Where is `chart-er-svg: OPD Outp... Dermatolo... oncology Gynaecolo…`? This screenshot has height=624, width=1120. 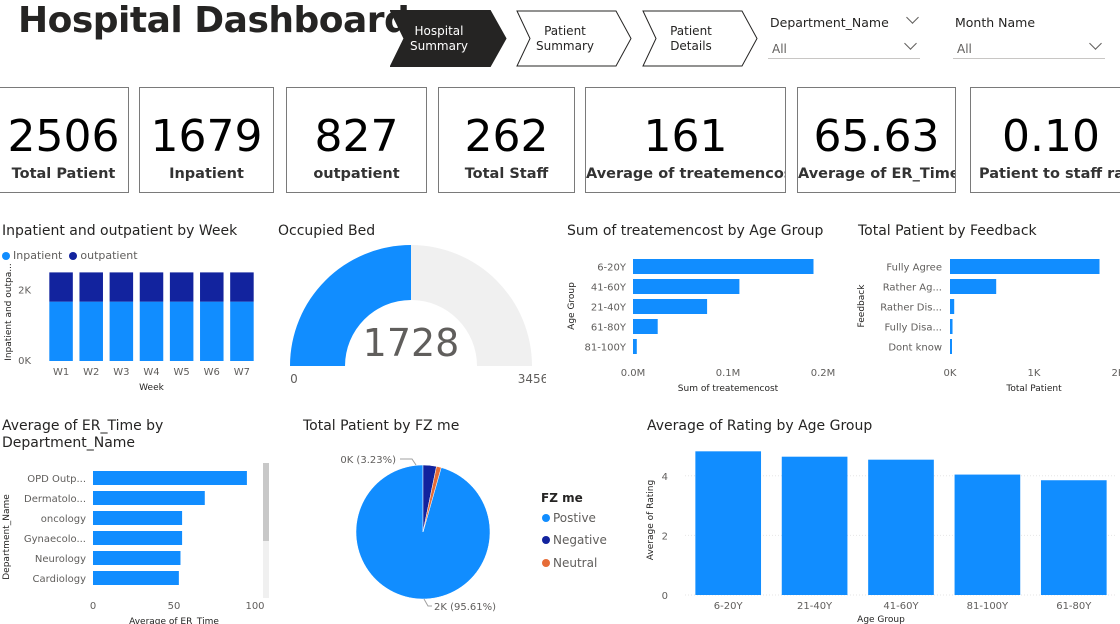
chart-er-svg: OPD Outp... Dermatolo... oncology Gynaecolo… is located at coordinates (133, 547).